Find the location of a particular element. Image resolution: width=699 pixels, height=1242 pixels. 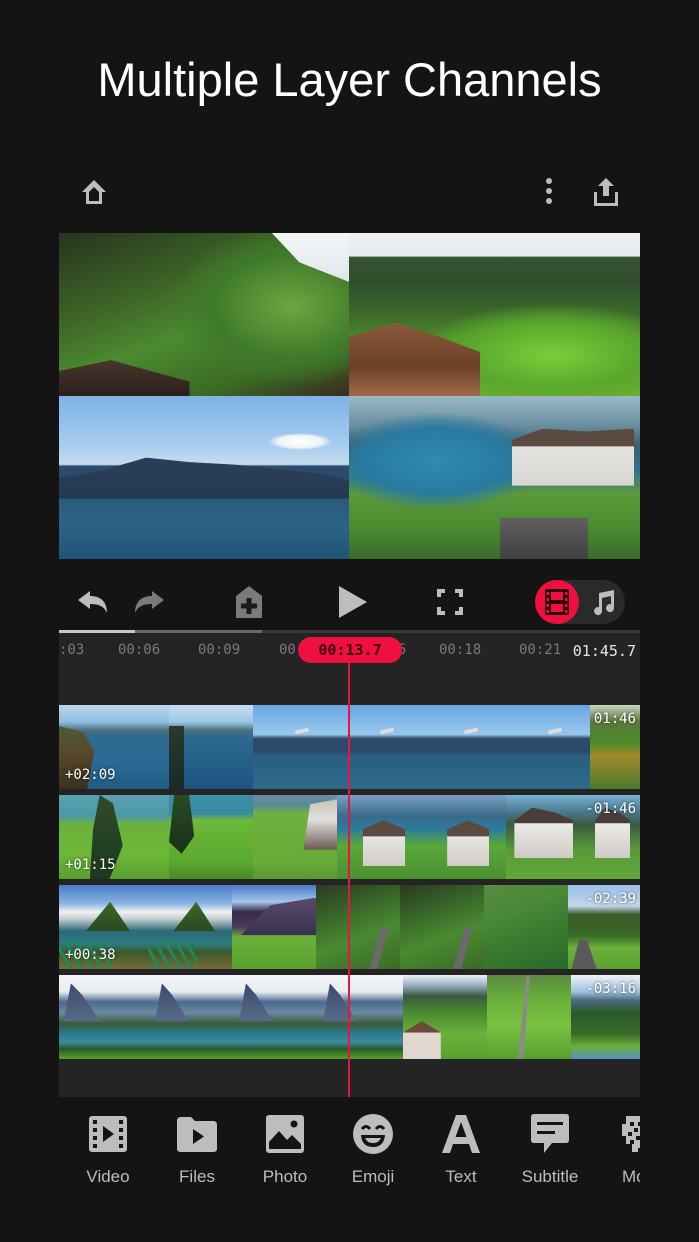

add-keyframe-icon is located at coordinates (249, 602).